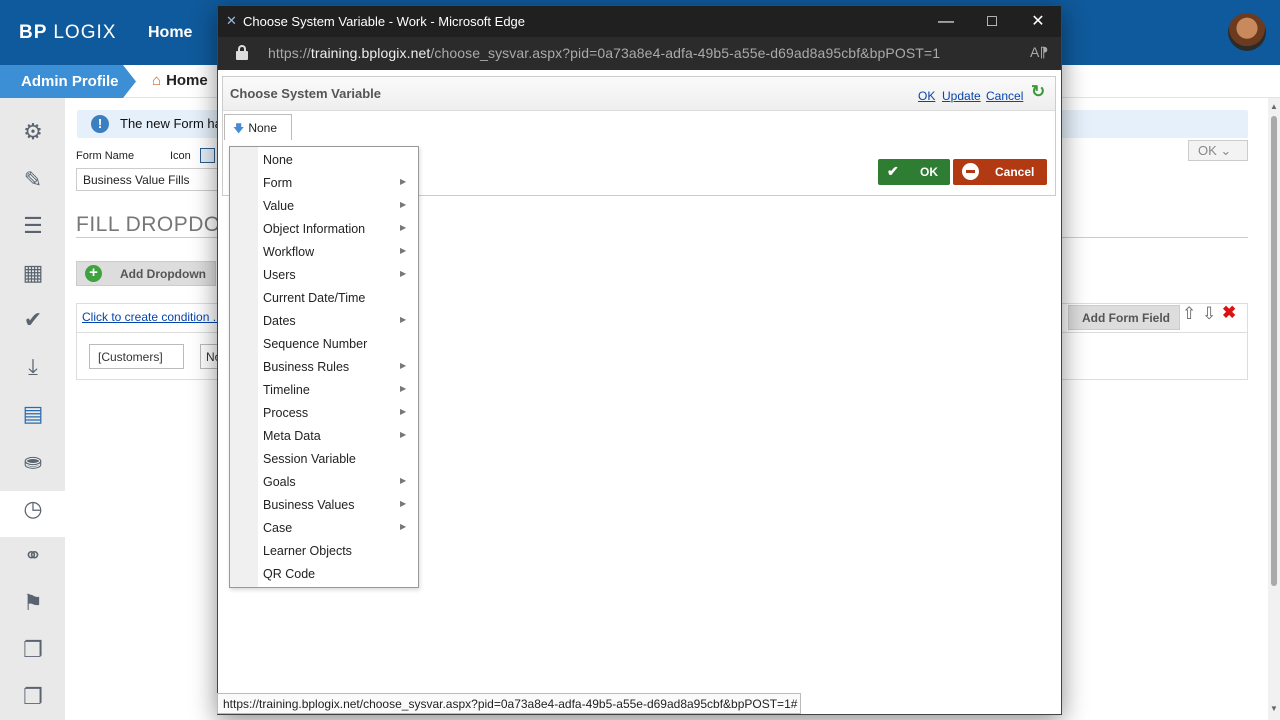 Image resolution: width=1280 pixels, height=720 pixels. I want to click on left-sidebar: ⚙ ✎ ☰ ▦ ✔ ⤓ ▤ ⛂ ◷ ⚭ ⚑ ❐ ❐, so click(32, 409).